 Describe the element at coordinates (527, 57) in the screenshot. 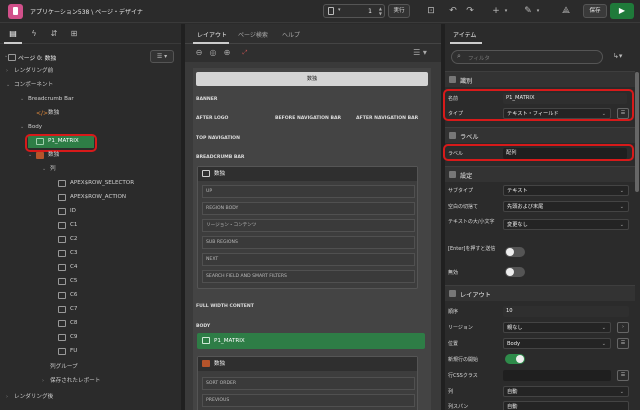

I see `filter-input: ⌕ フィルタ` at that location.